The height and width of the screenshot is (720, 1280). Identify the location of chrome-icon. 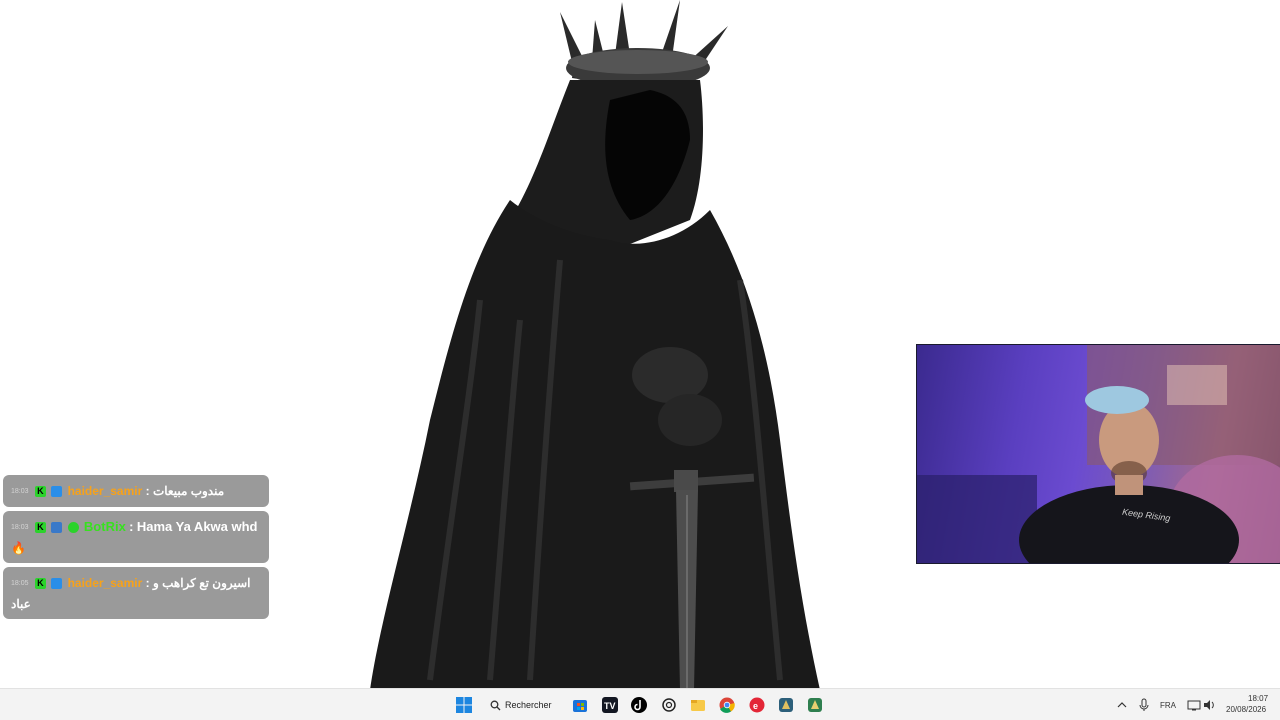
(727, 705).